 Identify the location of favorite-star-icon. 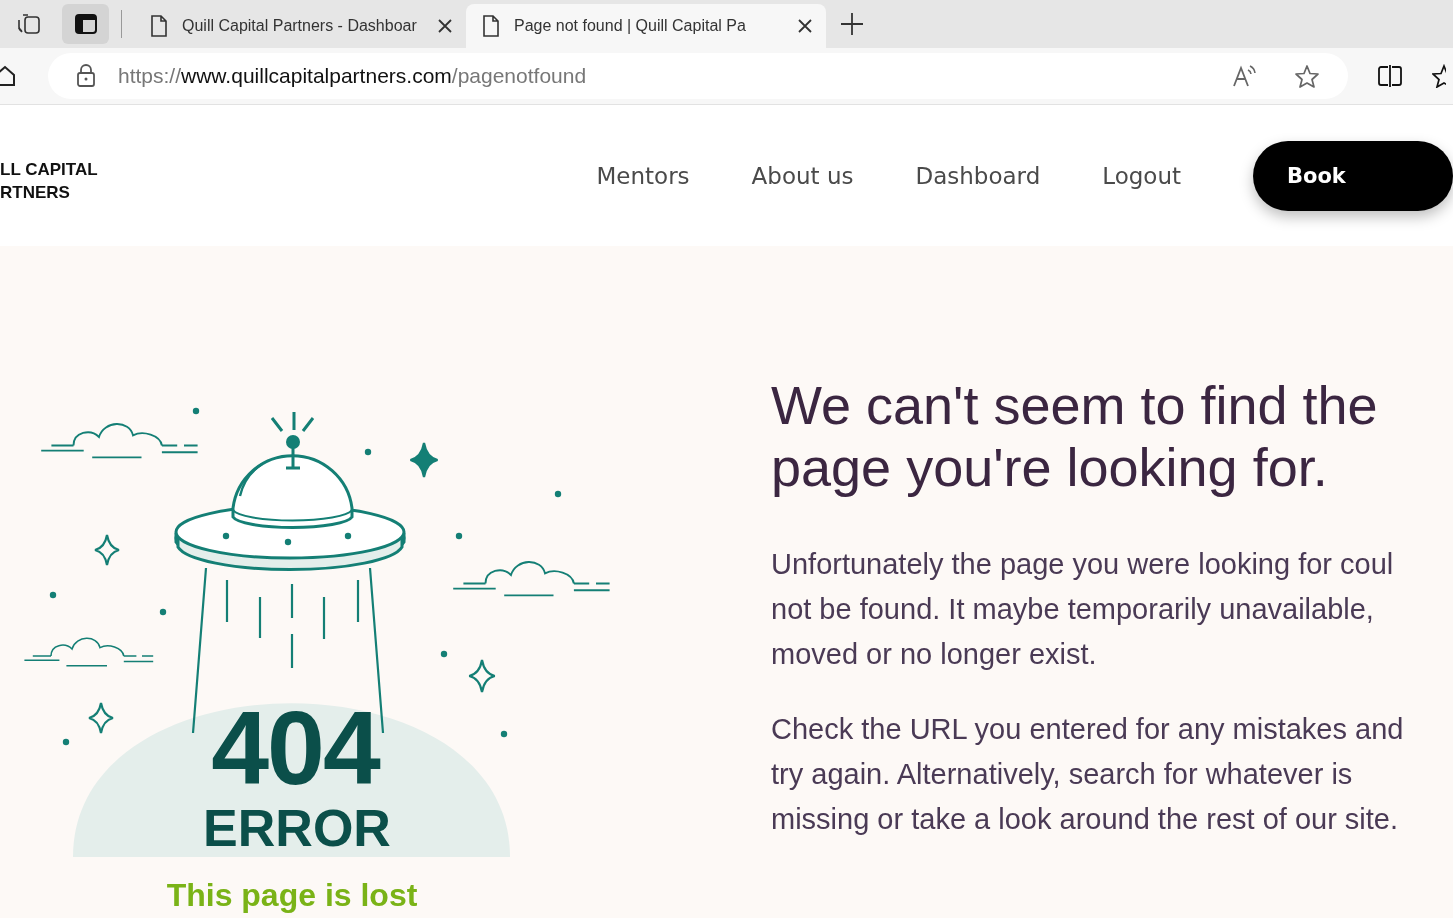
(1307, 76).